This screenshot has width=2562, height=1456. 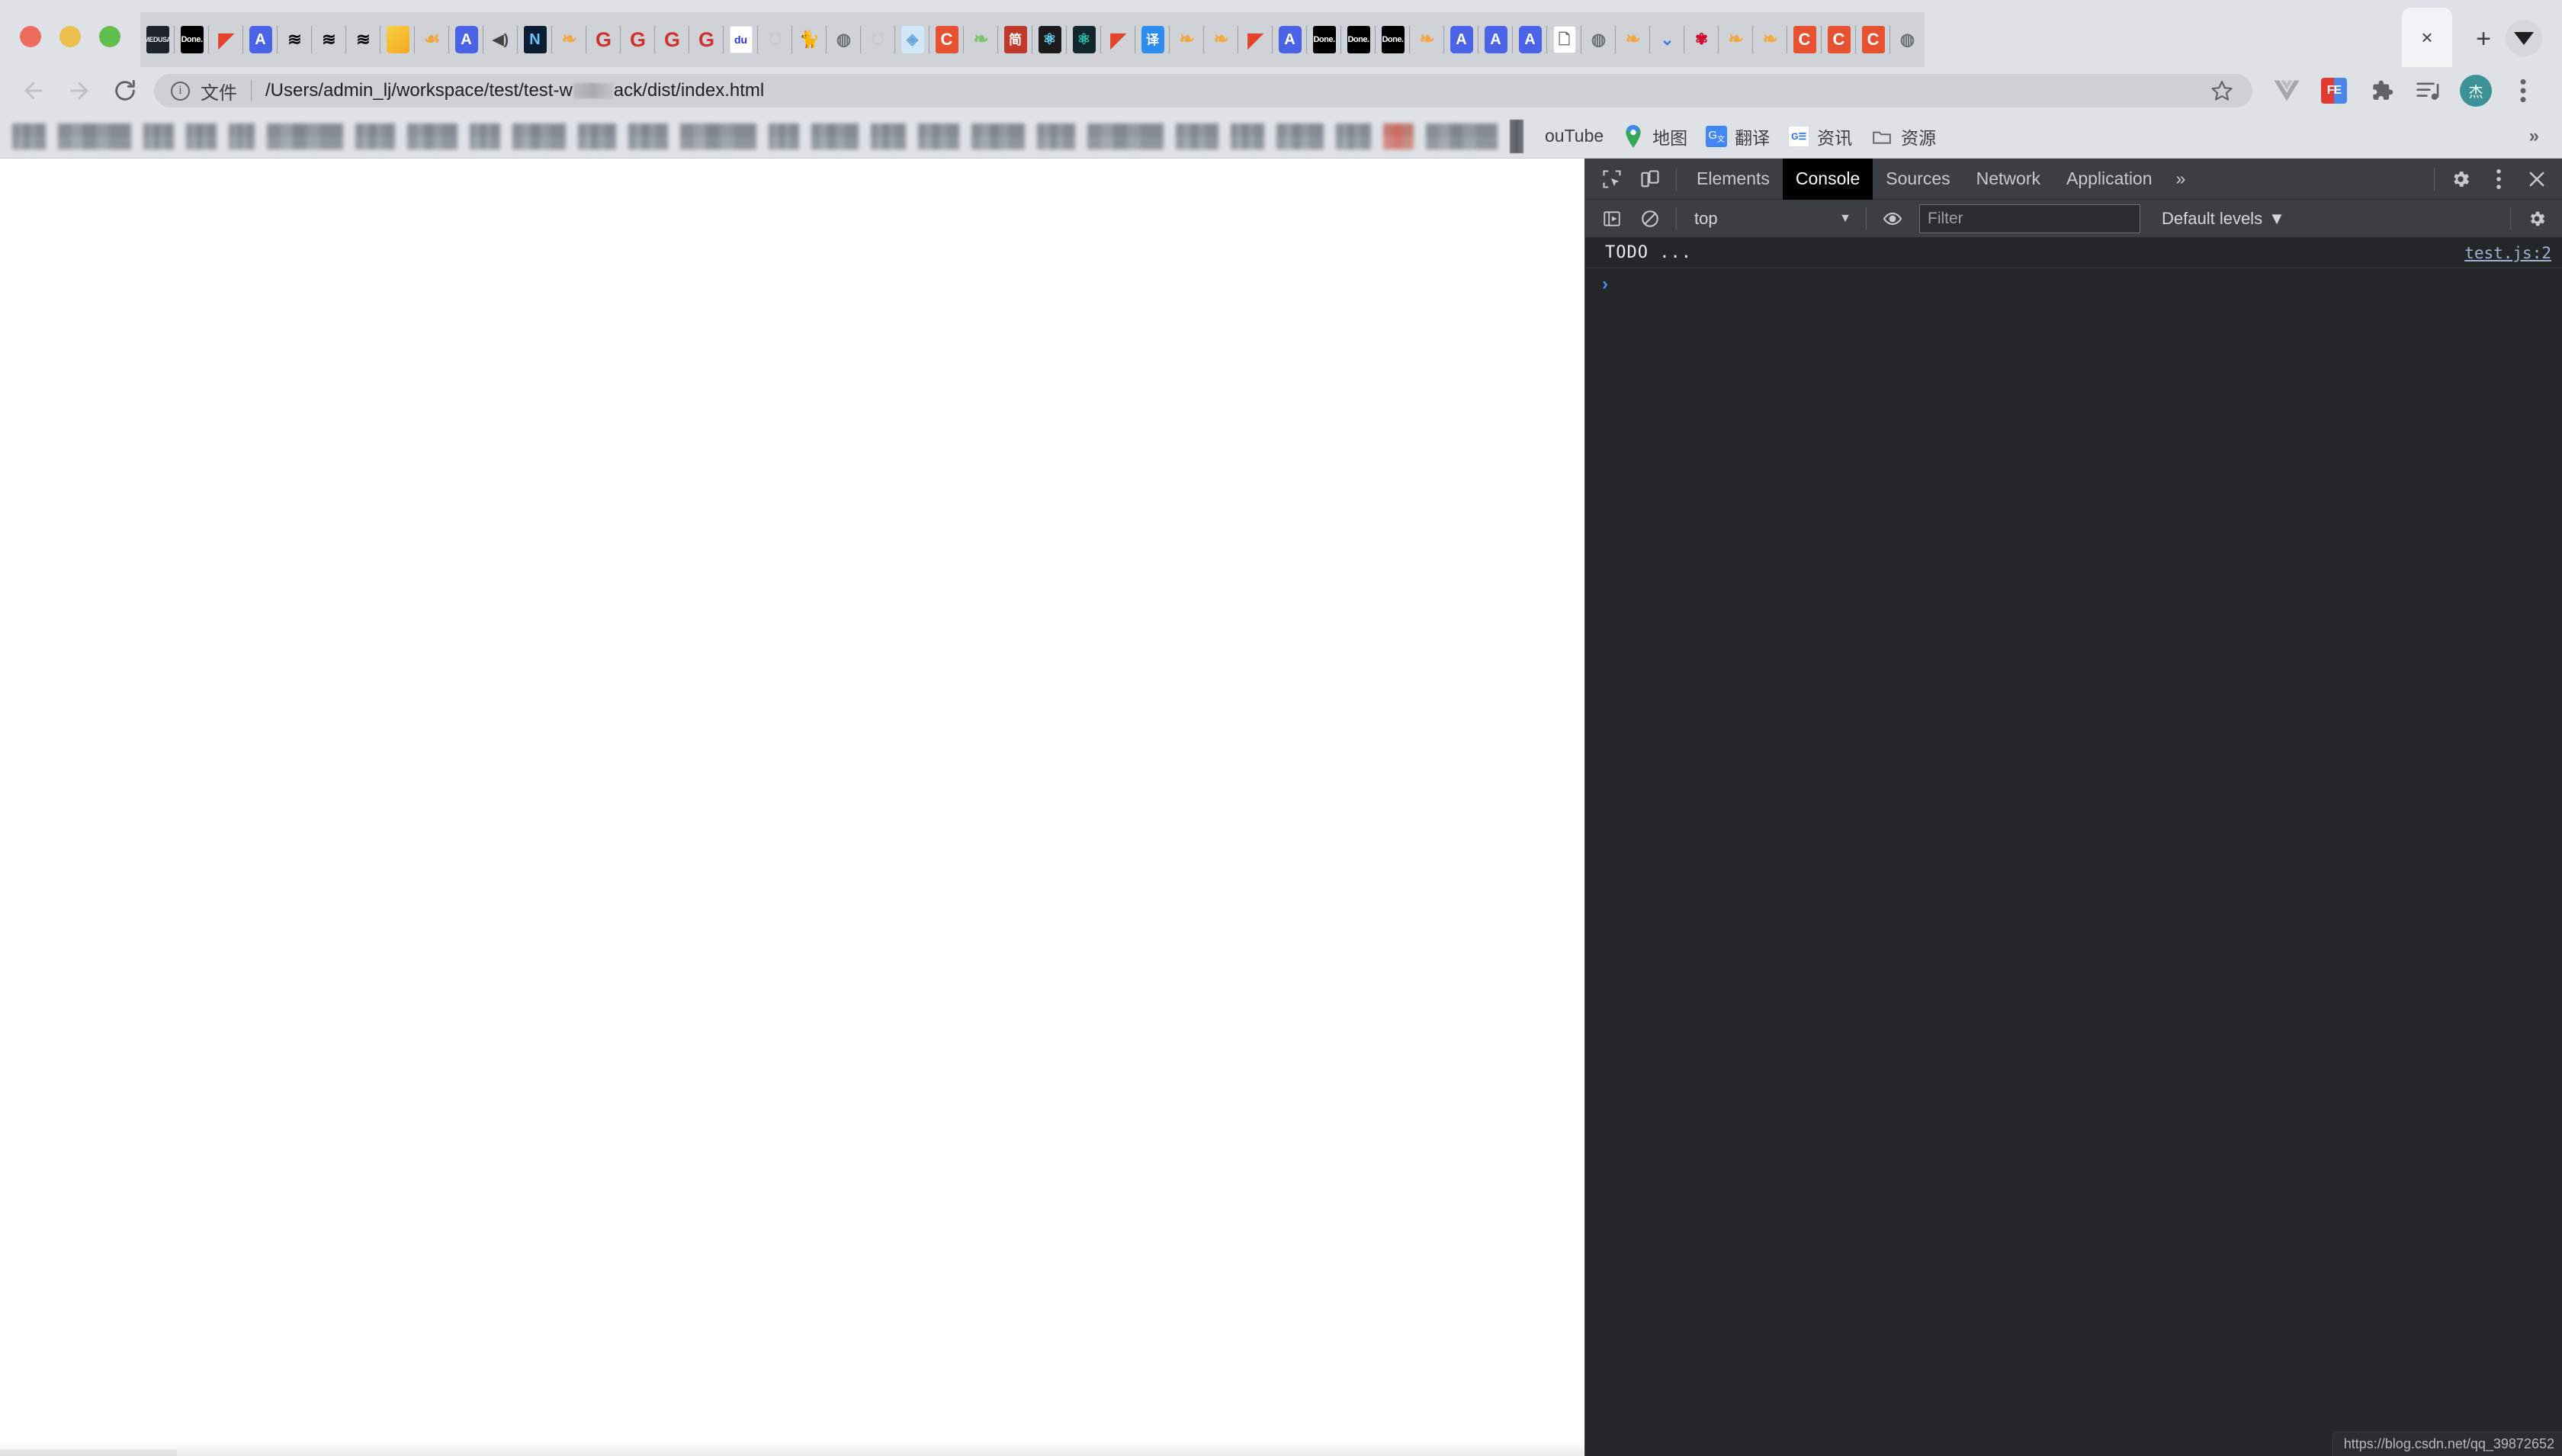 What do you see at coordinates (432, 39) in the screenshot?
I see `browser-tab: ☙` at bounding box center [432, 39].